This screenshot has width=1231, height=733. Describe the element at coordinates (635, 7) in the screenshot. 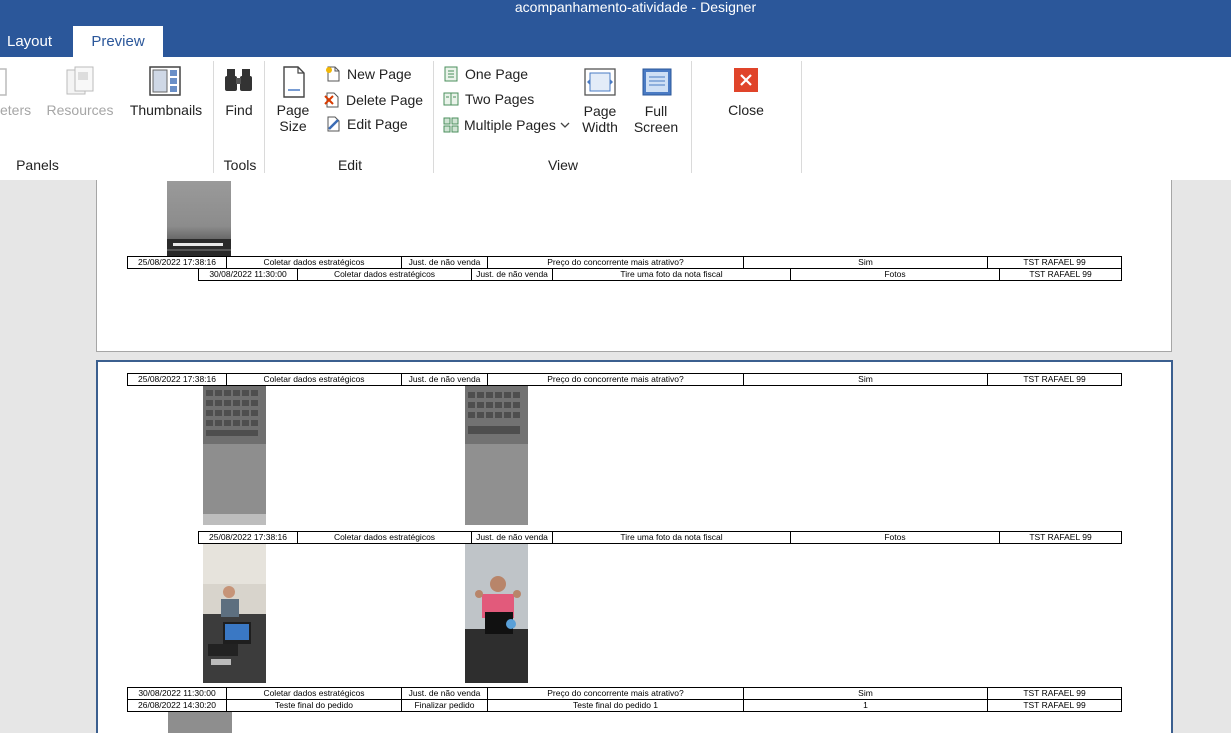

I see `window-title: acompanhamento-atividade - Designer` at that location.